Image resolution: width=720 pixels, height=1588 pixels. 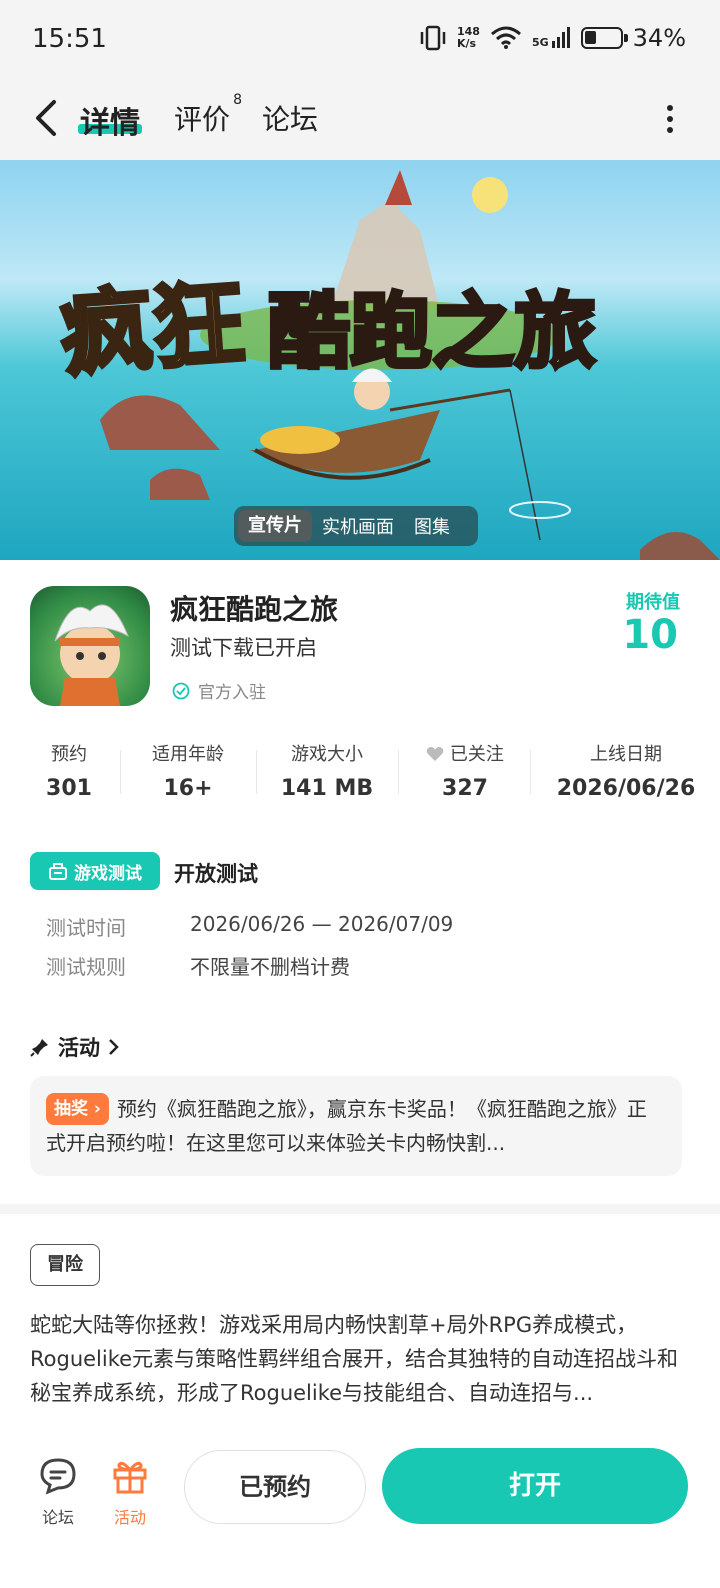 I want to click on test-rule-label: 测试规则, so click(x=86, y=967).